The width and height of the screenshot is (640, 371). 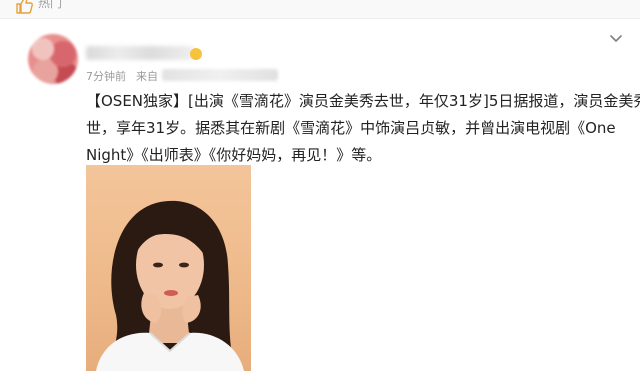 What do you see at coordinates (147, 76) in the screenshot?
I see `source-label: 来自` at bounding box center [147, 76].